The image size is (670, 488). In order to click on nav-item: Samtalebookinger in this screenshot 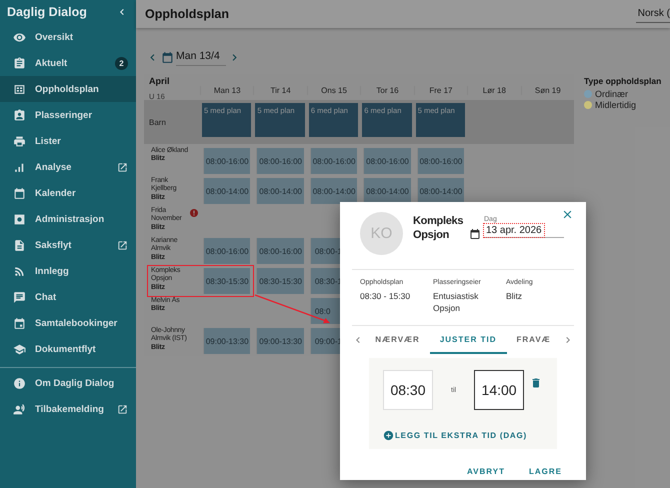, I will do `click(68, 323)`.